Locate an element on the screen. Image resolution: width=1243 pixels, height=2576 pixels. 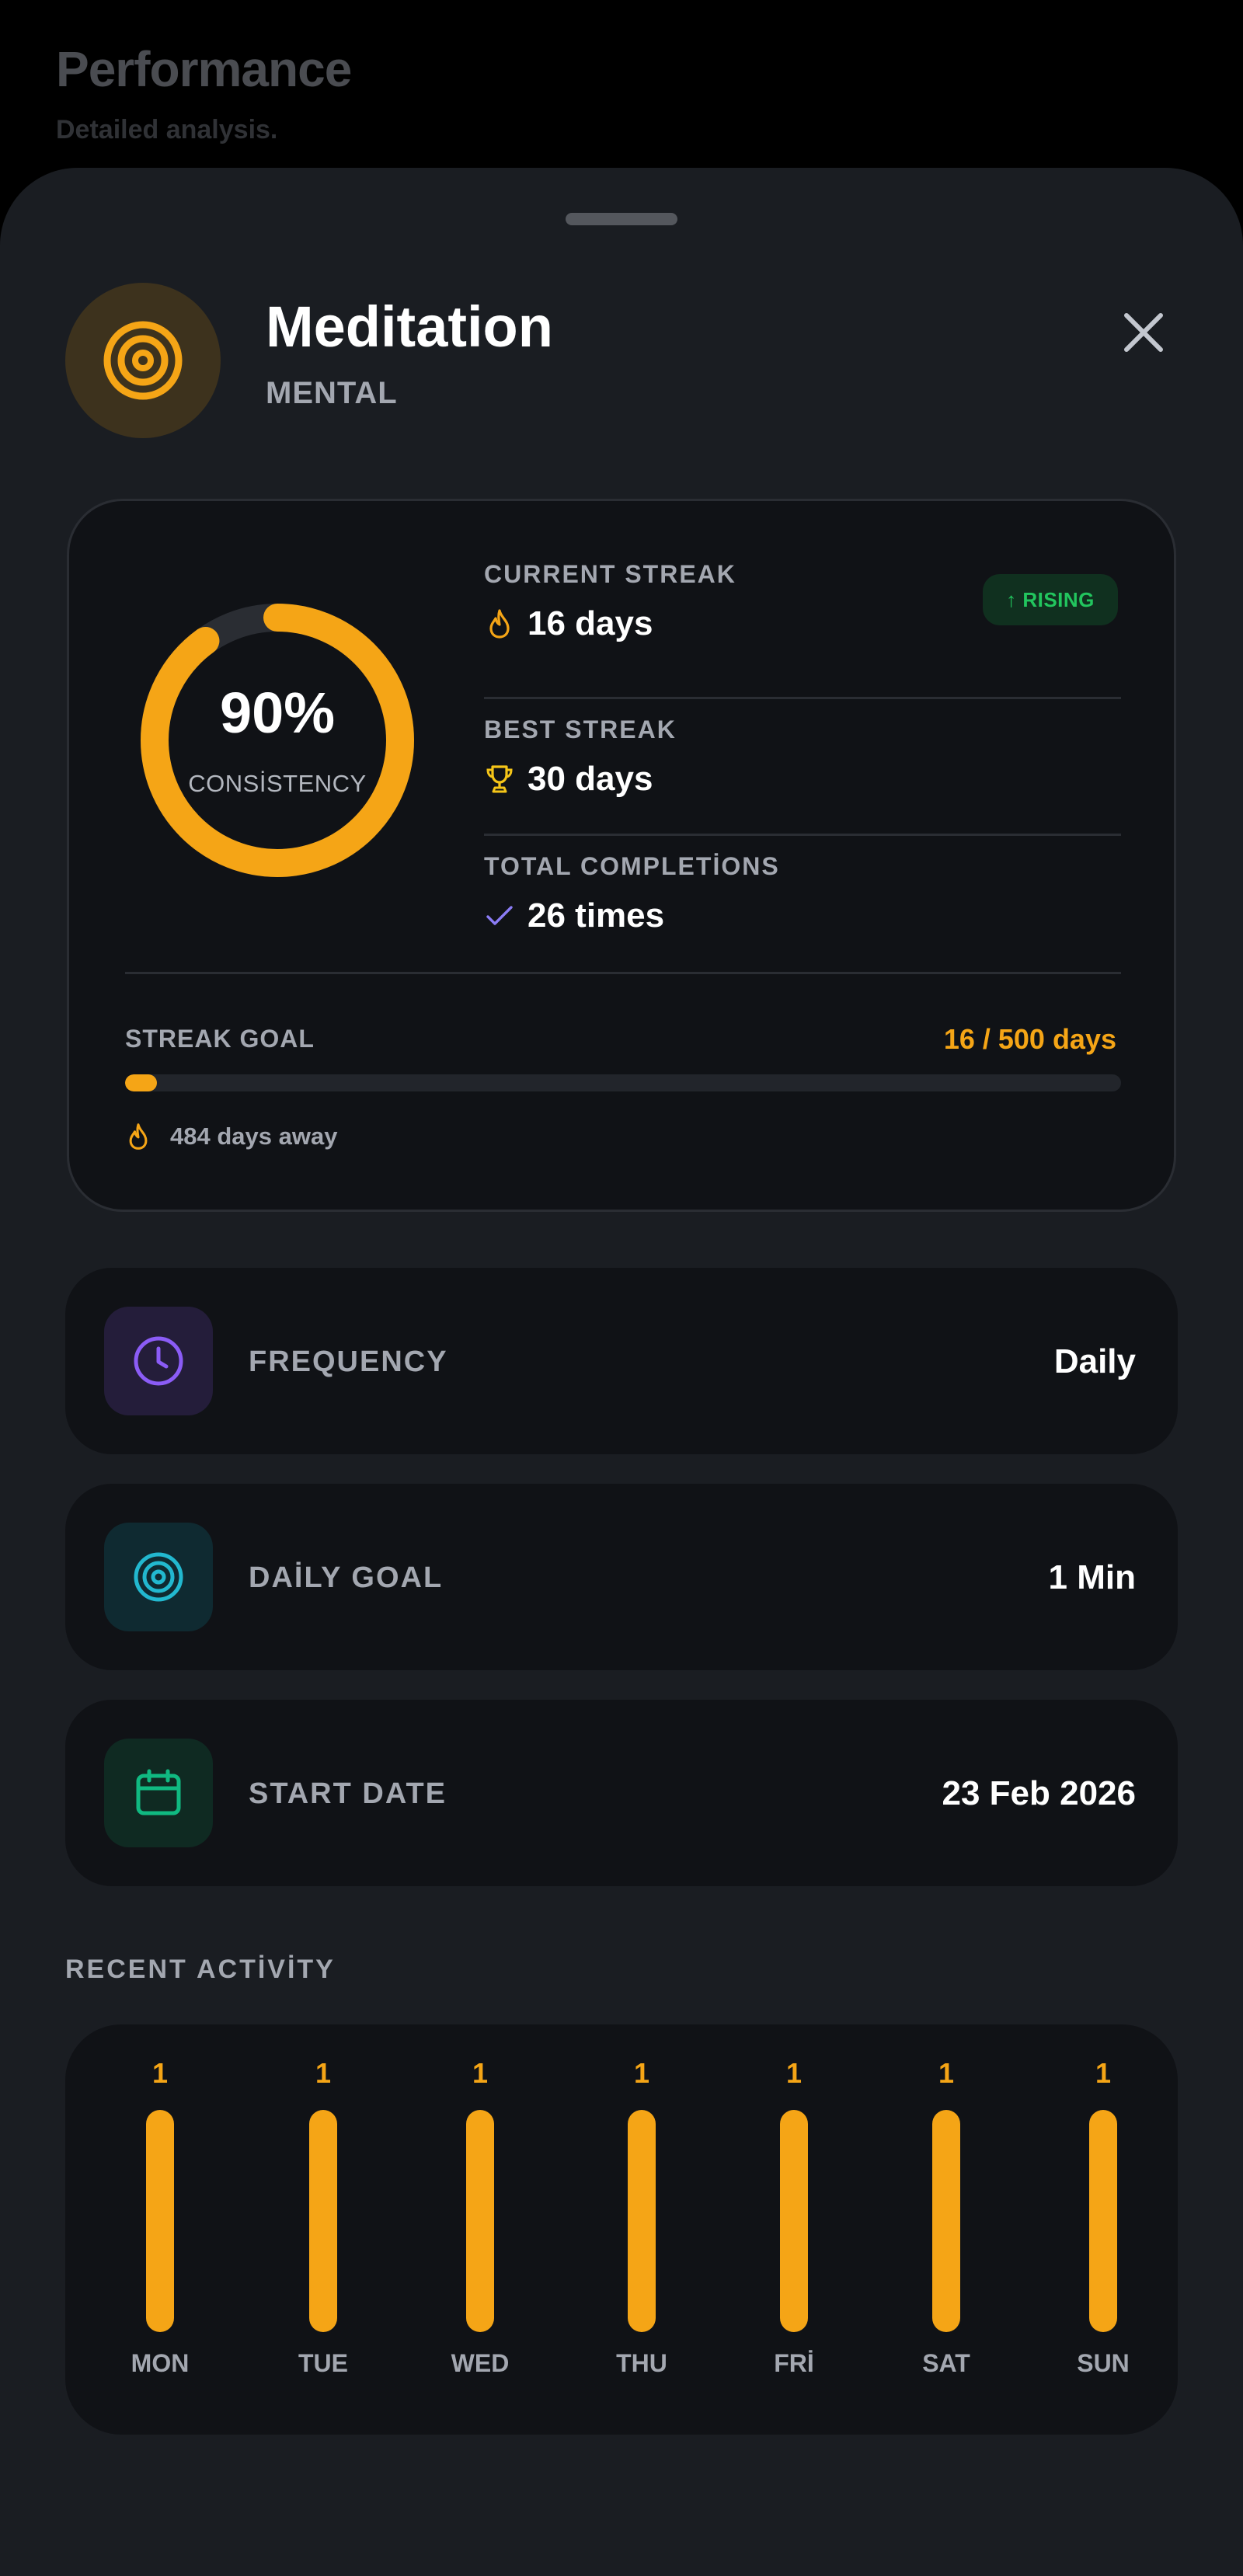
streak-goal-value: 16 / 500 days is located at coordinates (1029, 1039).